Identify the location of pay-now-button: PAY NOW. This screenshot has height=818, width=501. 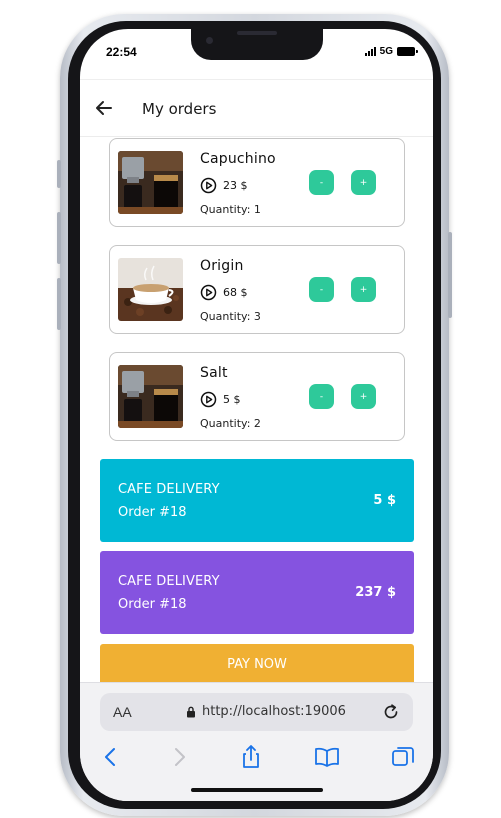
(257, 665).